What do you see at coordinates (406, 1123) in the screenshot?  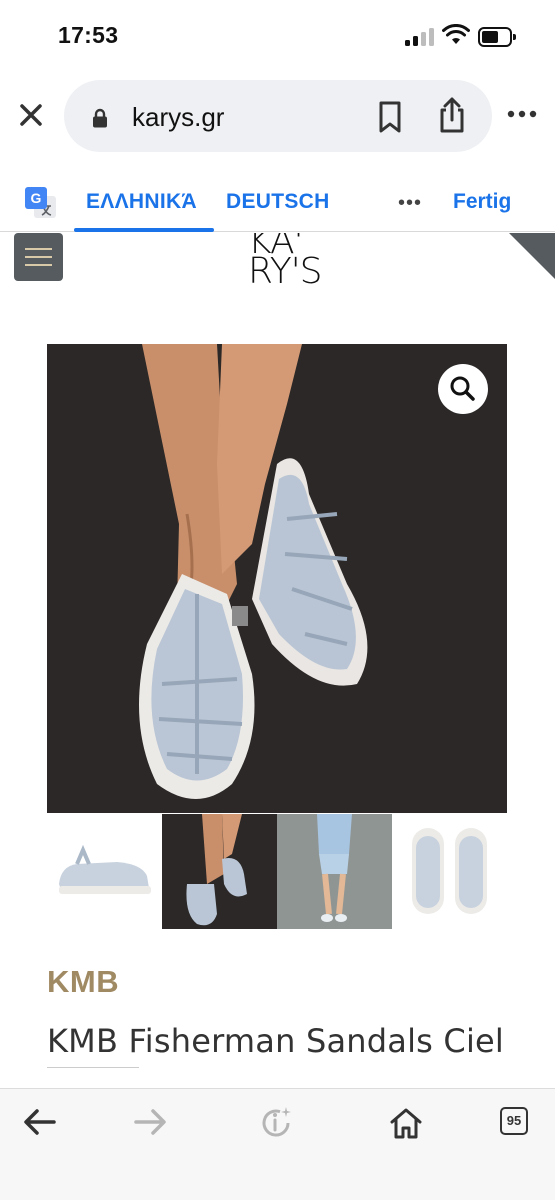 I see `home-icon` at bounding box center [406, 1123].